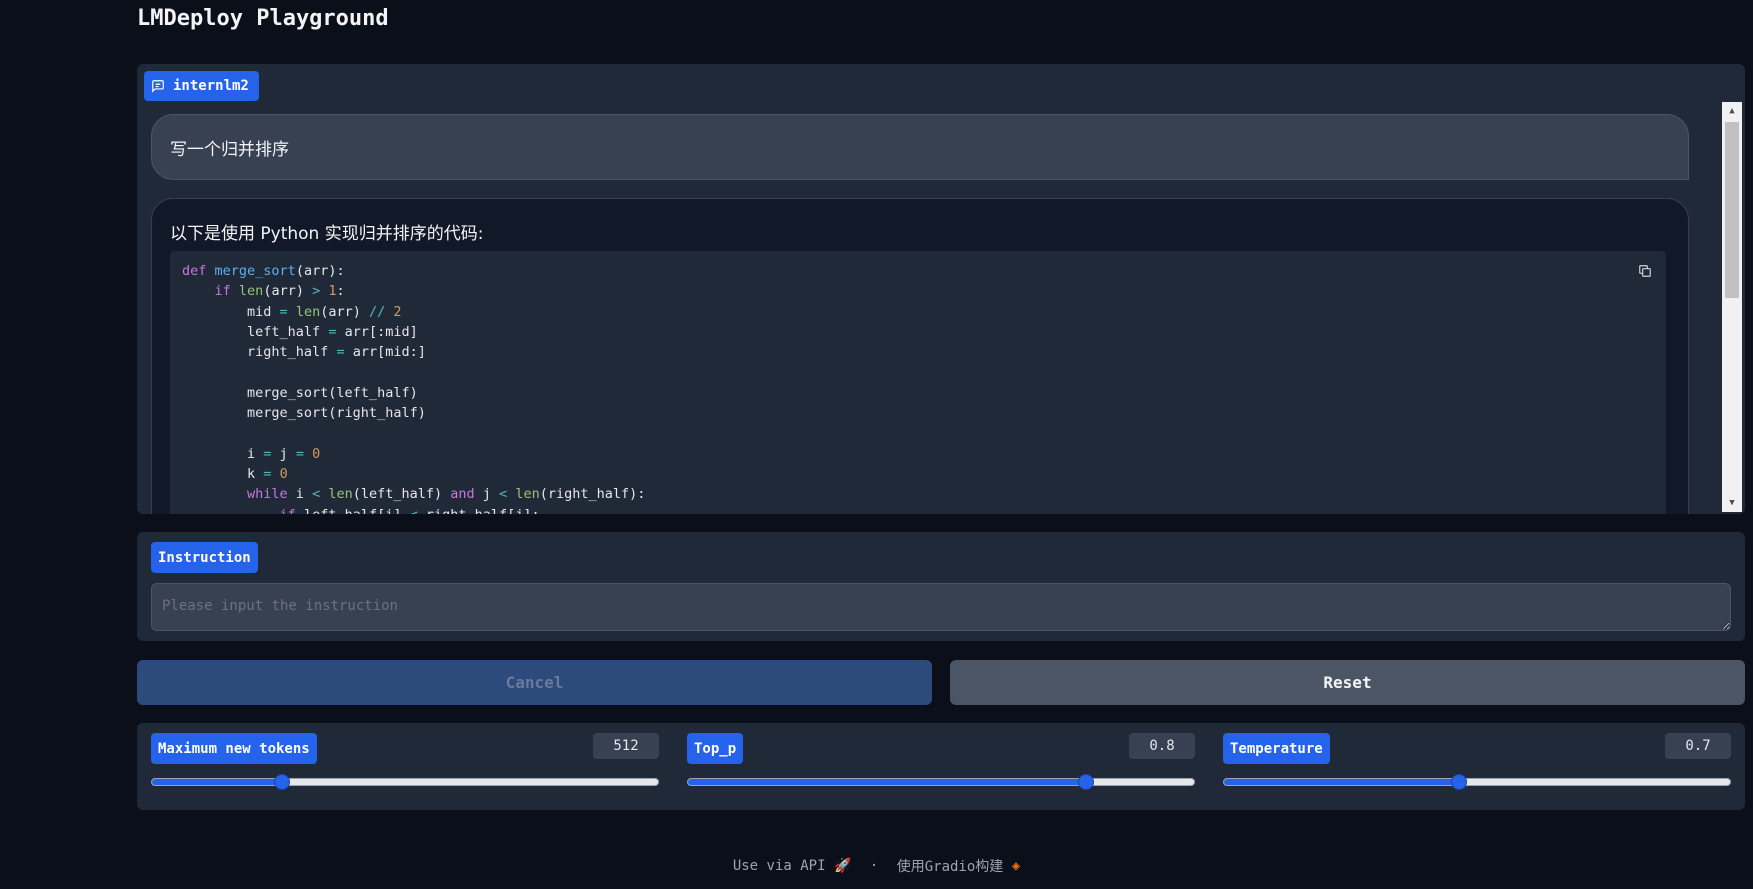 The height and width of the screenshot is (889, 1753). Describe the element at coordinates (941, 607) in the screenshot. I see `instruction-input` at that location.